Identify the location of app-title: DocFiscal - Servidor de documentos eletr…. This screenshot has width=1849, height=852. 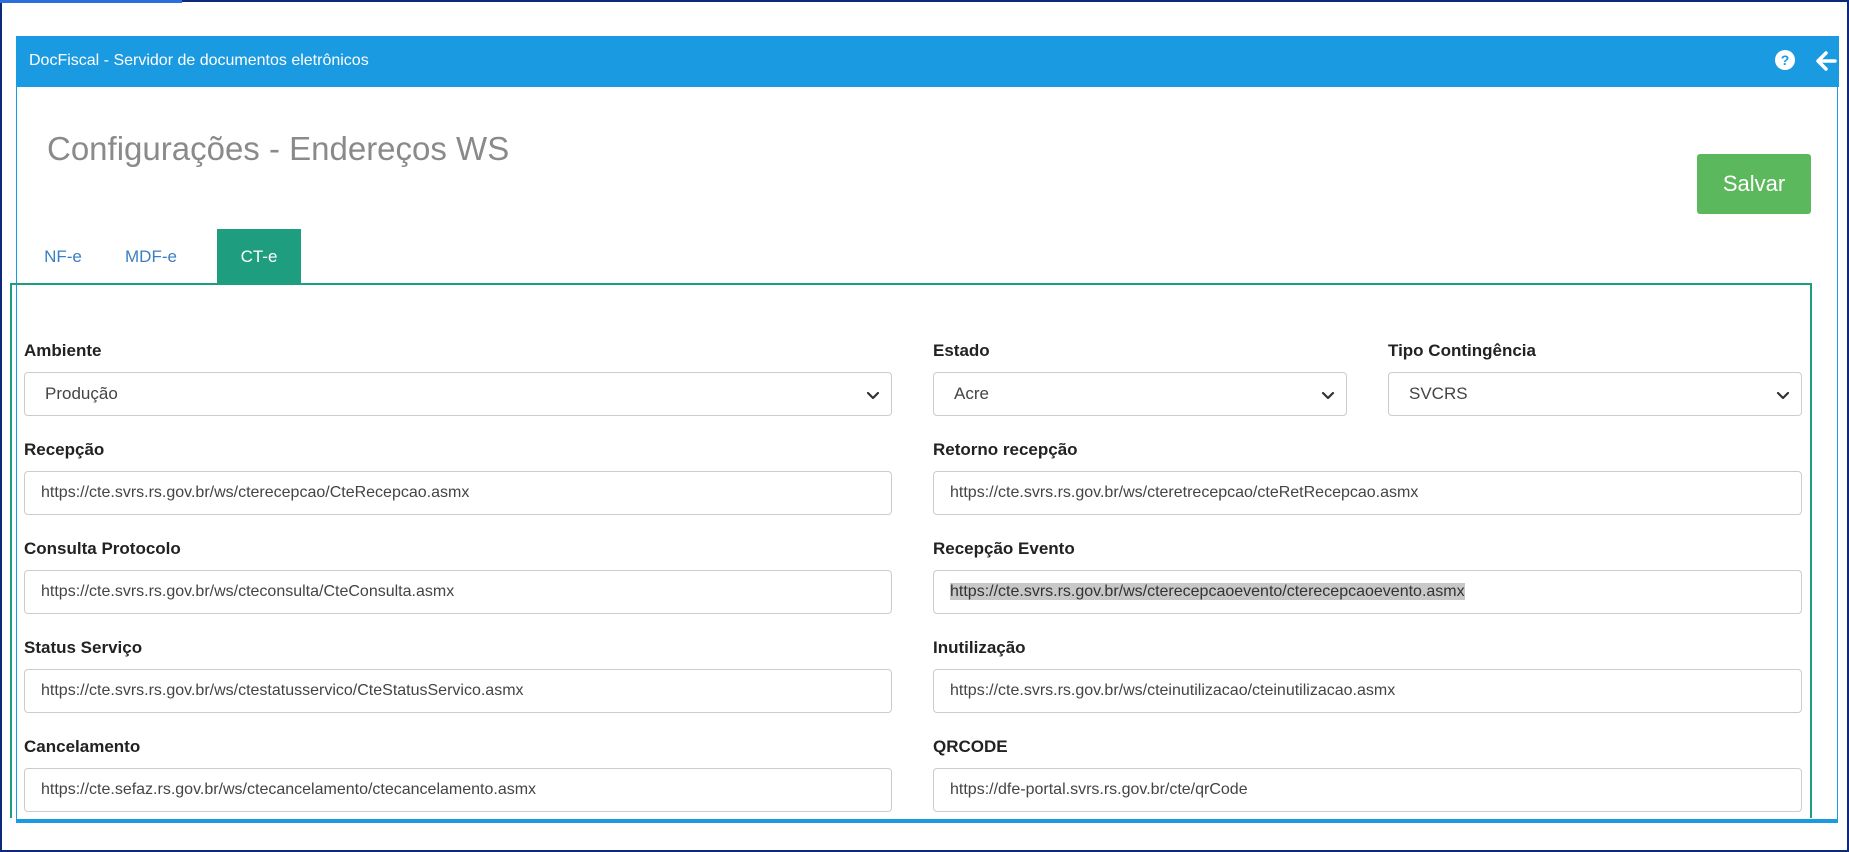
(199, 60).